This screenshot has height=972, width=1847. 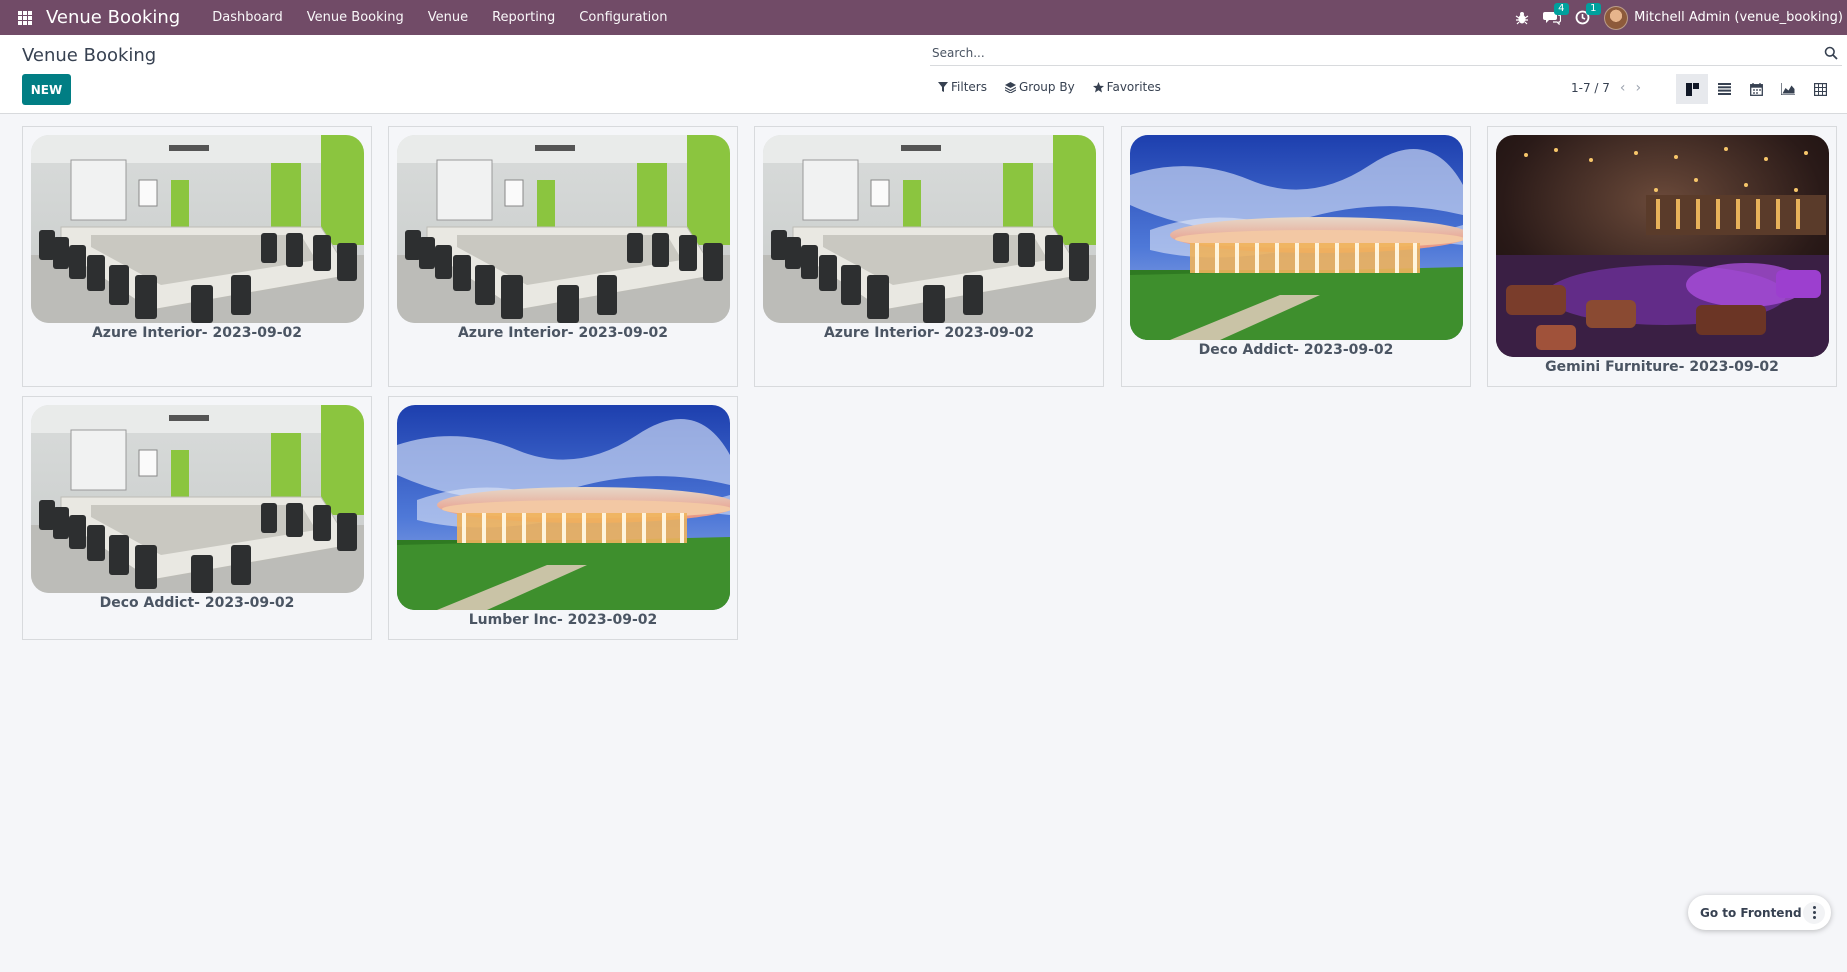 I want to click on new-button: NEW, so click(x=46, y=89).